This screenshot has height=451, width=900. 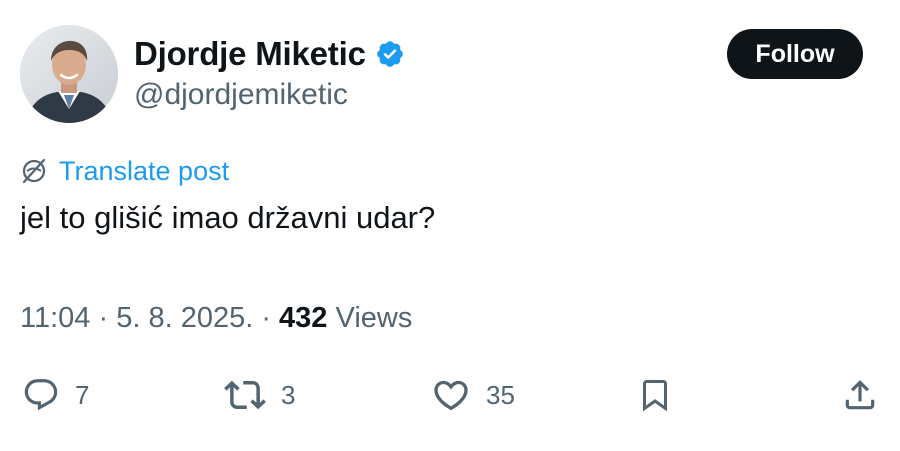 I want to click on views-count: 432, so click(x=303, y=318).